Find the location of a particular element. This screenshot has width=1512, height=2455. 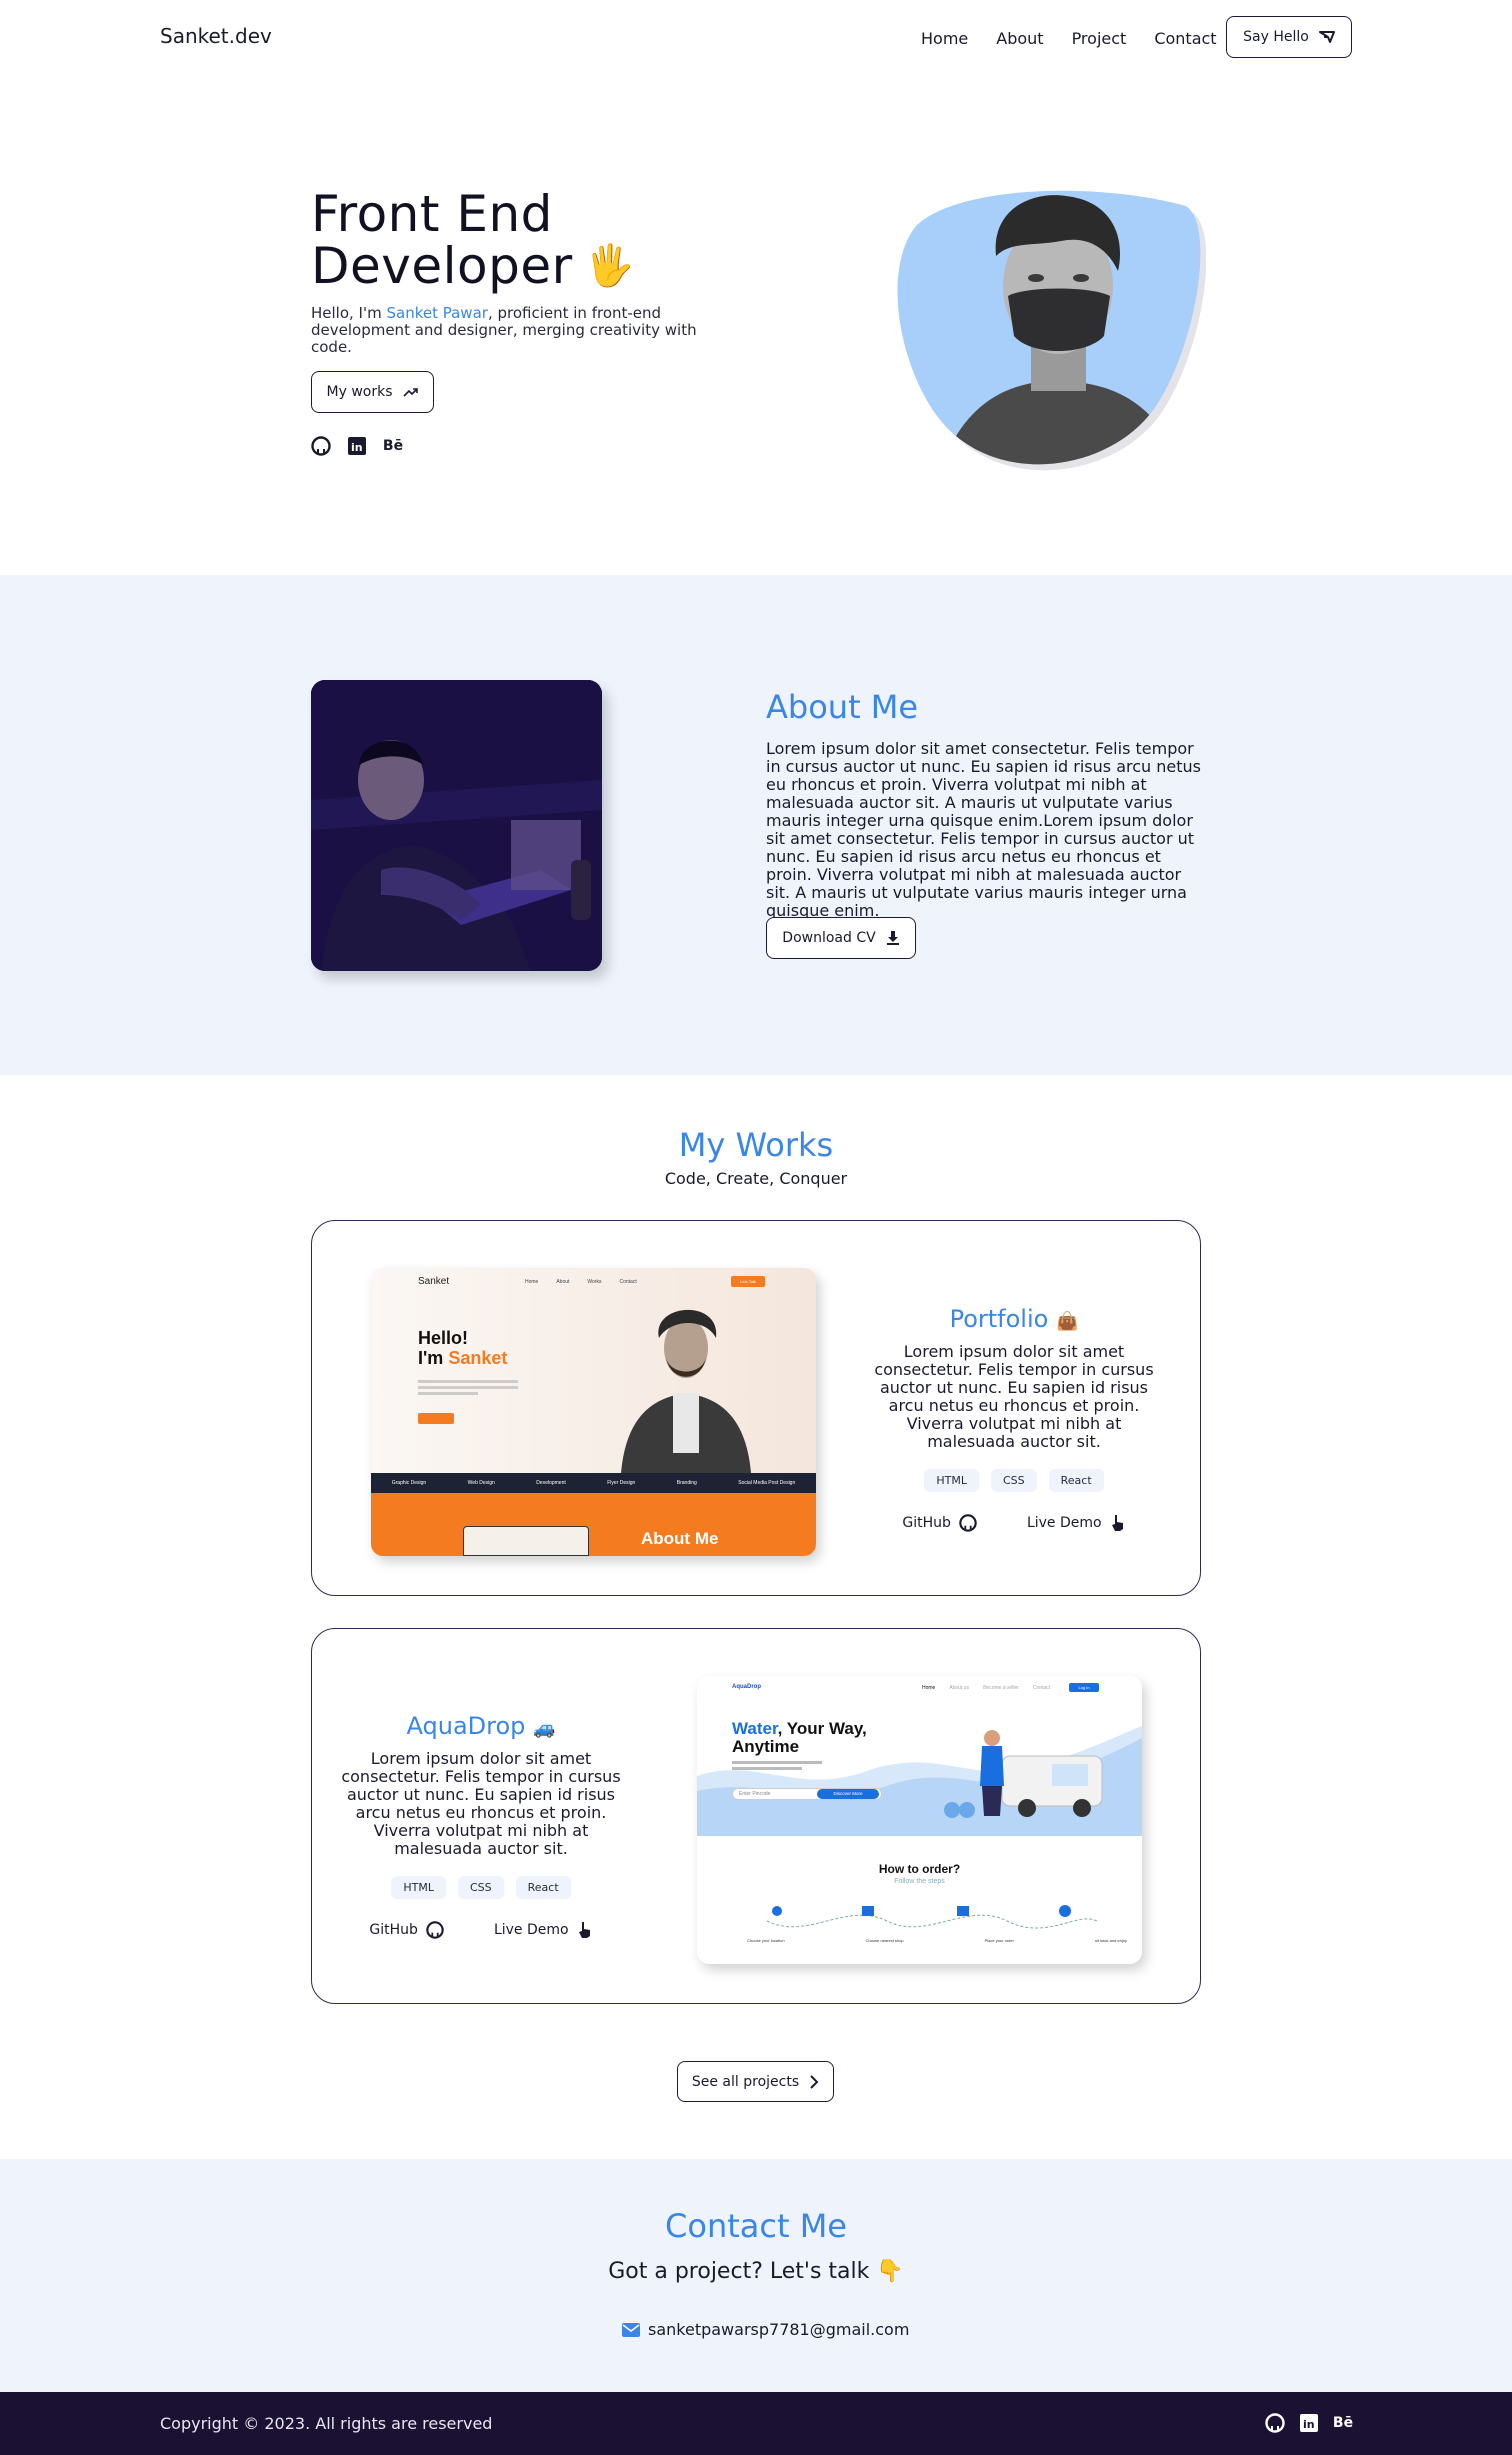

download-cv-label: Download CV is located at coordinates (829, 938).